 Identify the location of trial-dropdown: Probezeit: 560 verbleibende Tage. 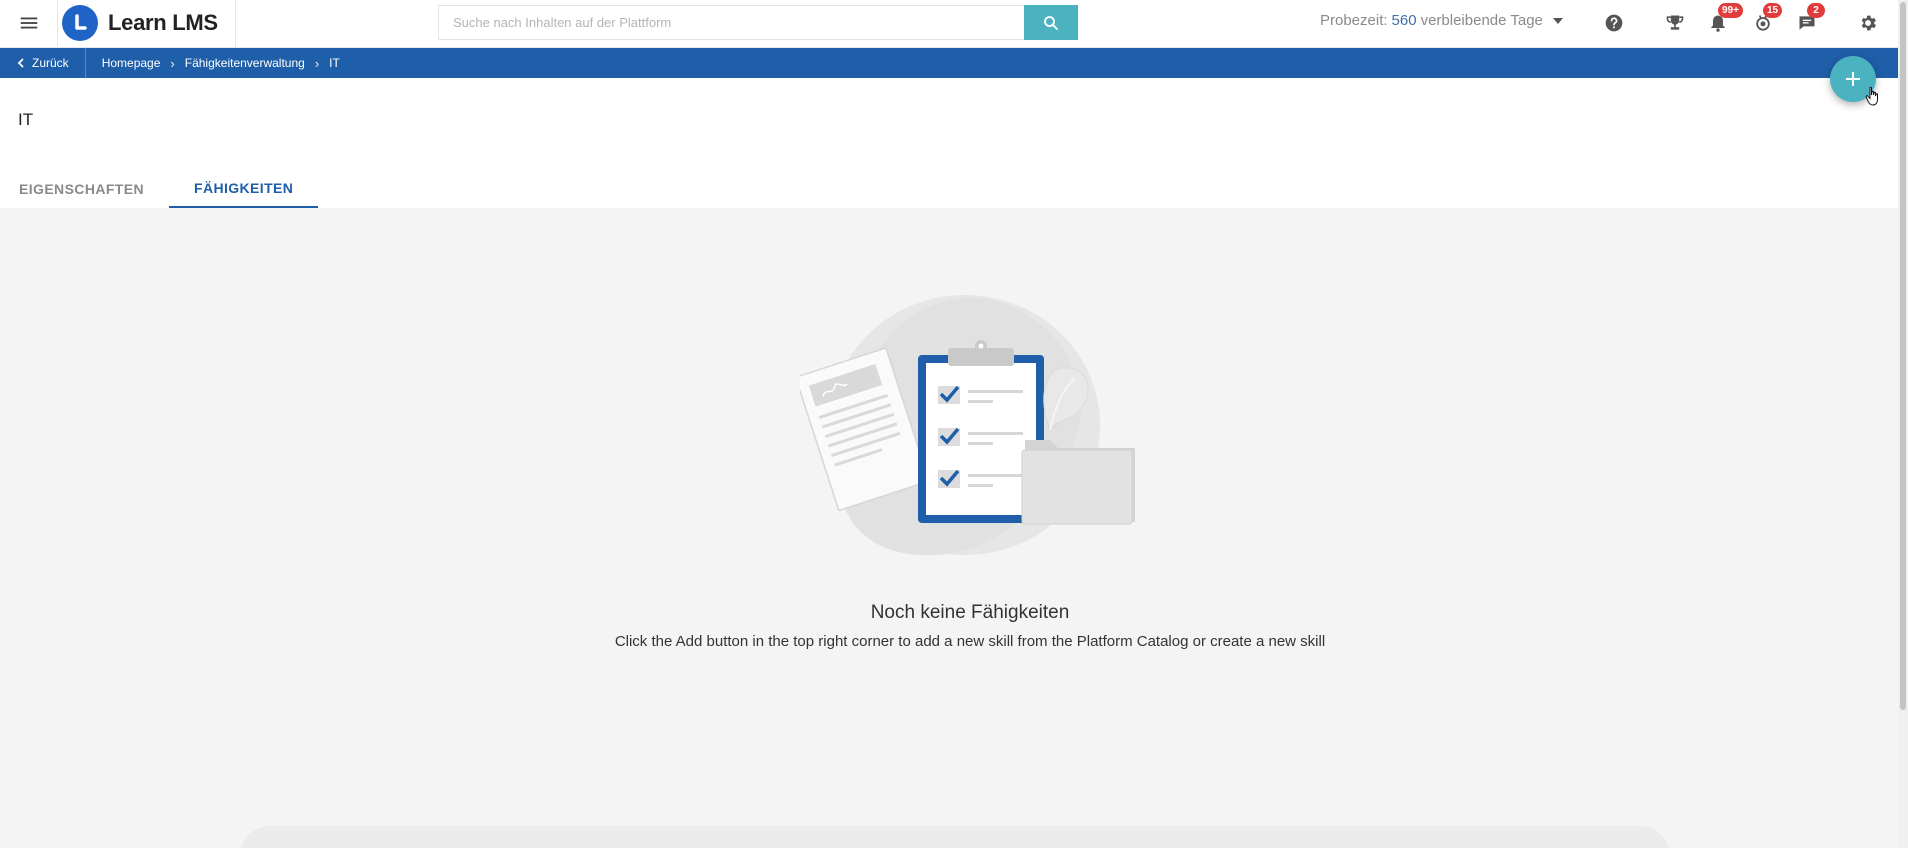
(1441, 20).